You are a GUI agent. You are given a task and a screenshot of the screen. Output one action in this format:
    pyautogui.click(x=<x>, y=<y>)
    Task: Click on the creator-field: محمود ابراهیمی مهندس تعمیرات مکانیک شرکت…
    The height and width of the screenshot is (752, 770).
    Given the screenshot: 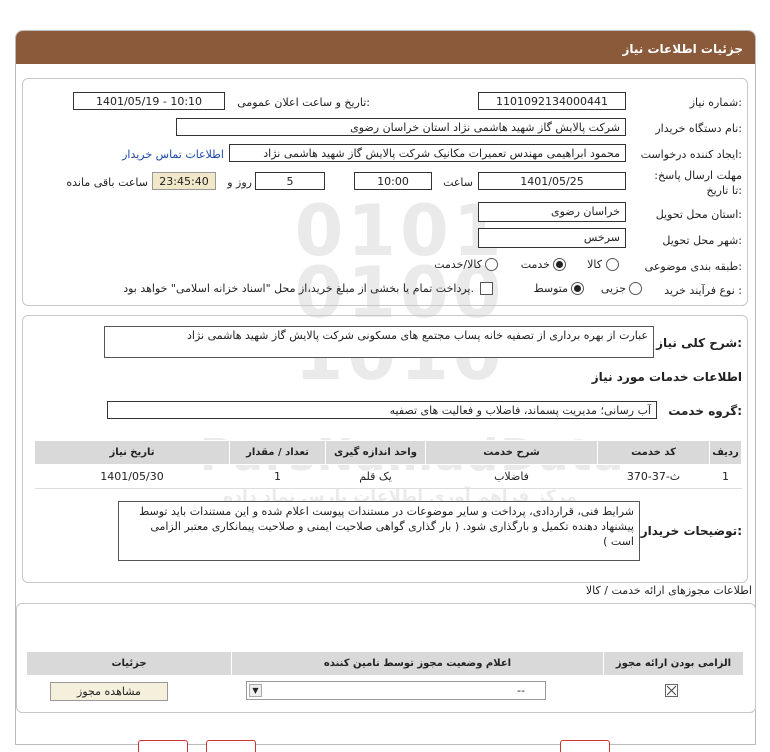 What is the action you would take?
    pyautogui.click(x=427, y=153)
    